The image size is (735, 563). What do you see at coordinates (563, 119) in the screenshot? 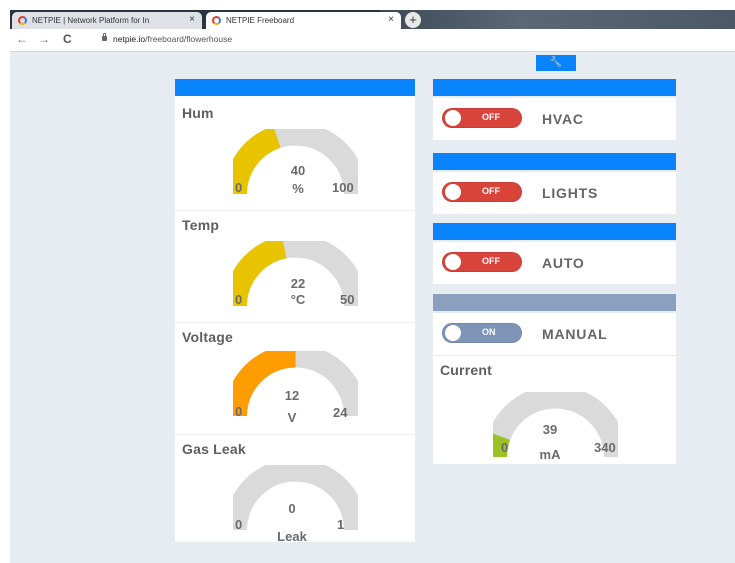
I see `toggle-label: HVAC` at bounding box center [563, 119].